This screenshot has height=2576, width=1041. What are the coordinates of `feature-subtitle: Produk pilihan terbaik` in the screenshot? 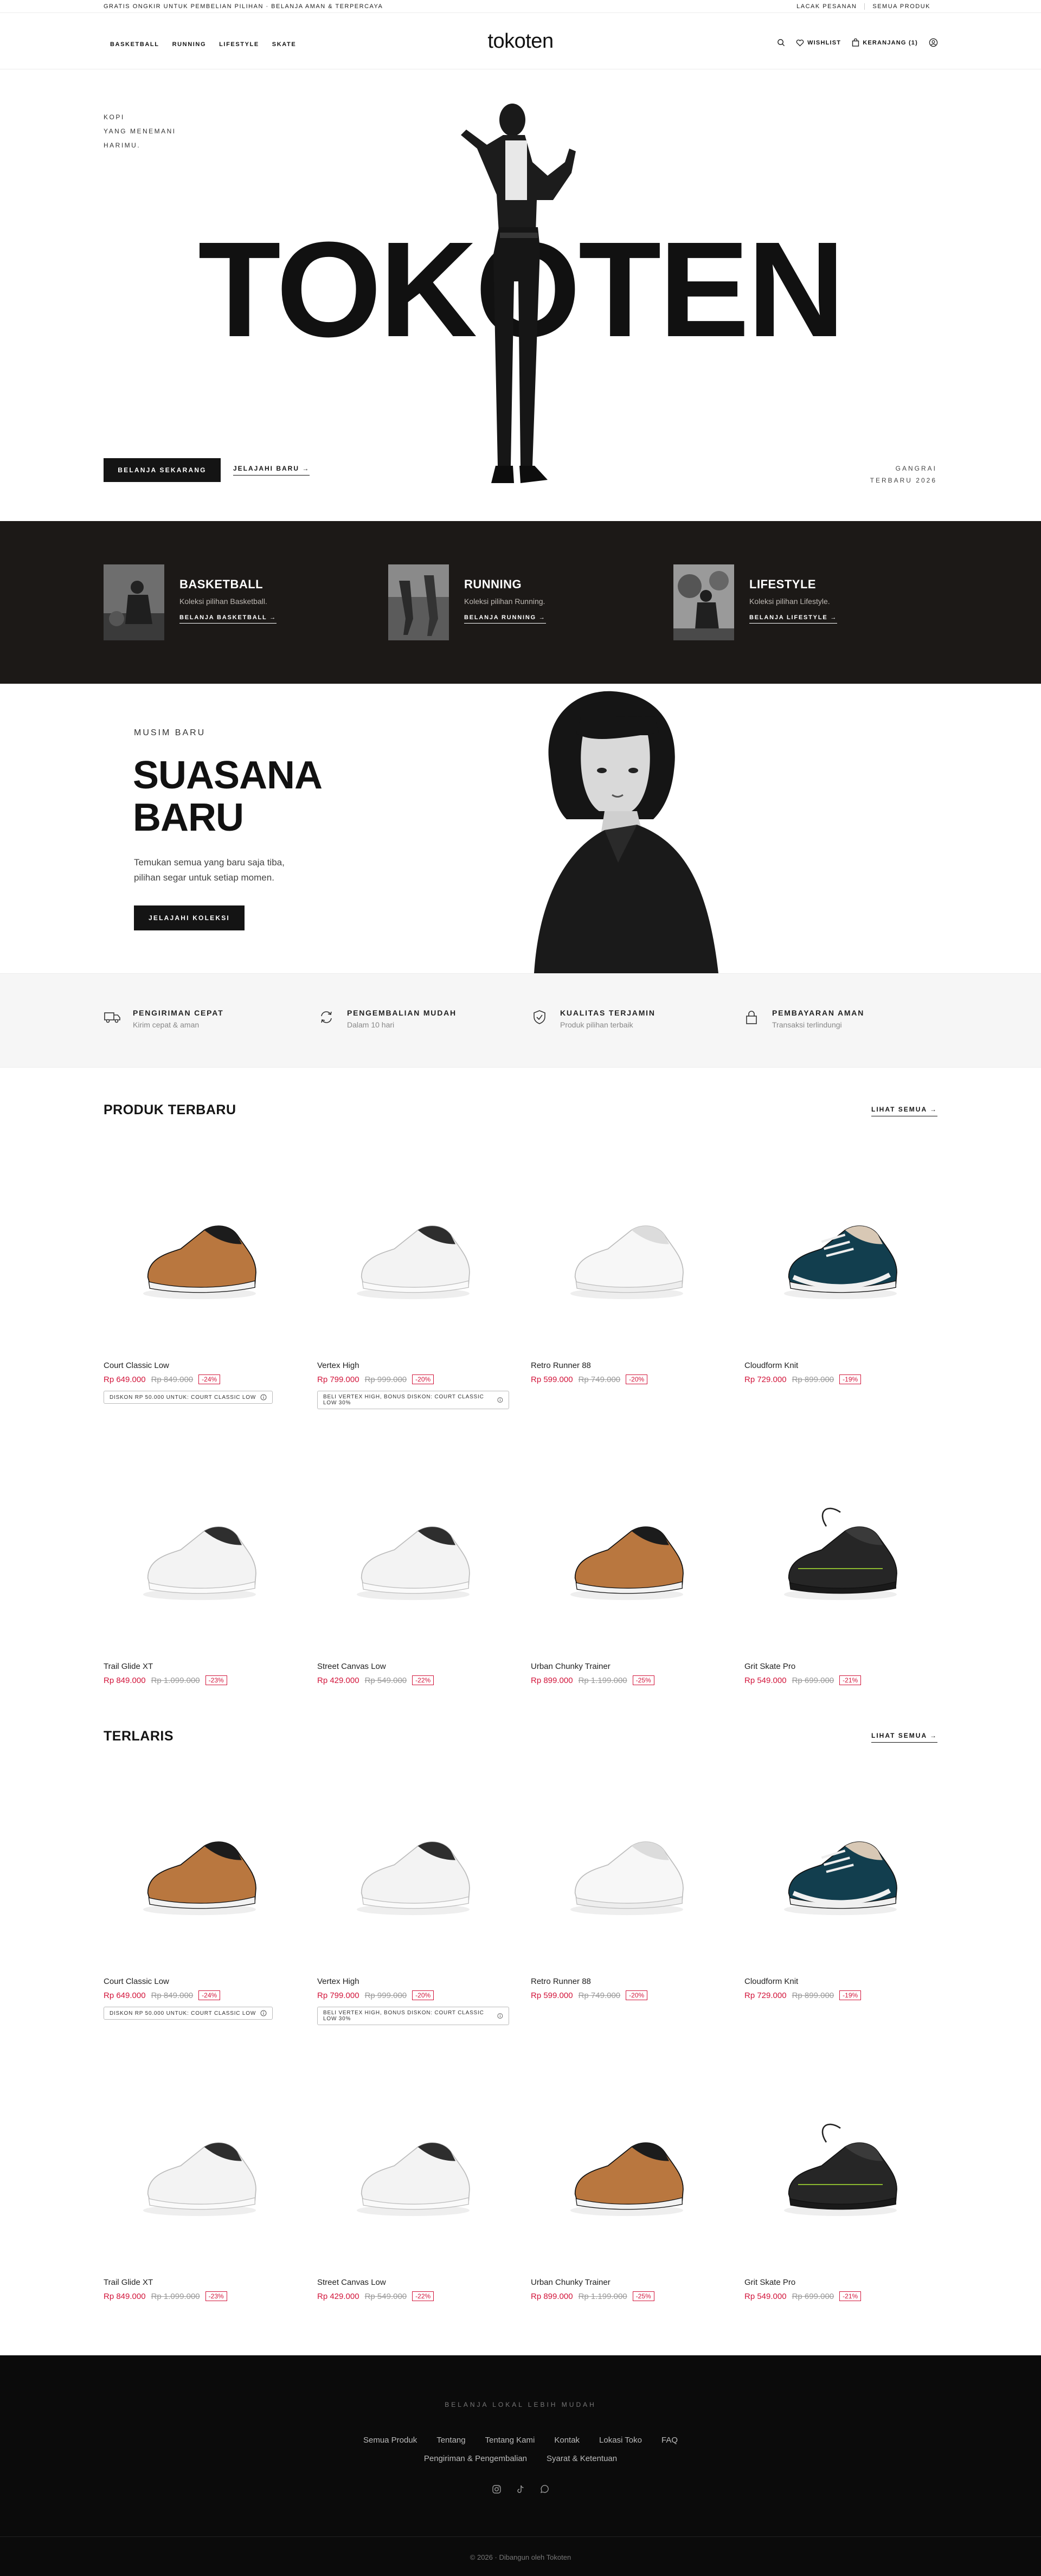 It's located at (597, 1024).